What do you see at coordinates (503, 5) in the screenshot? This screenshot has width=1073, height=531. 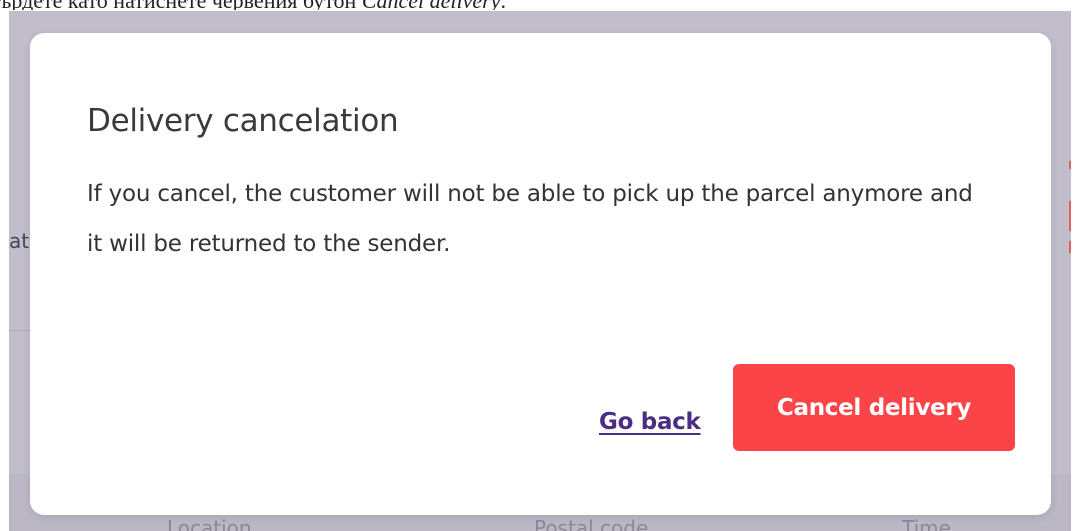 I see `caption-end: .` at bounding box center [503, 5].